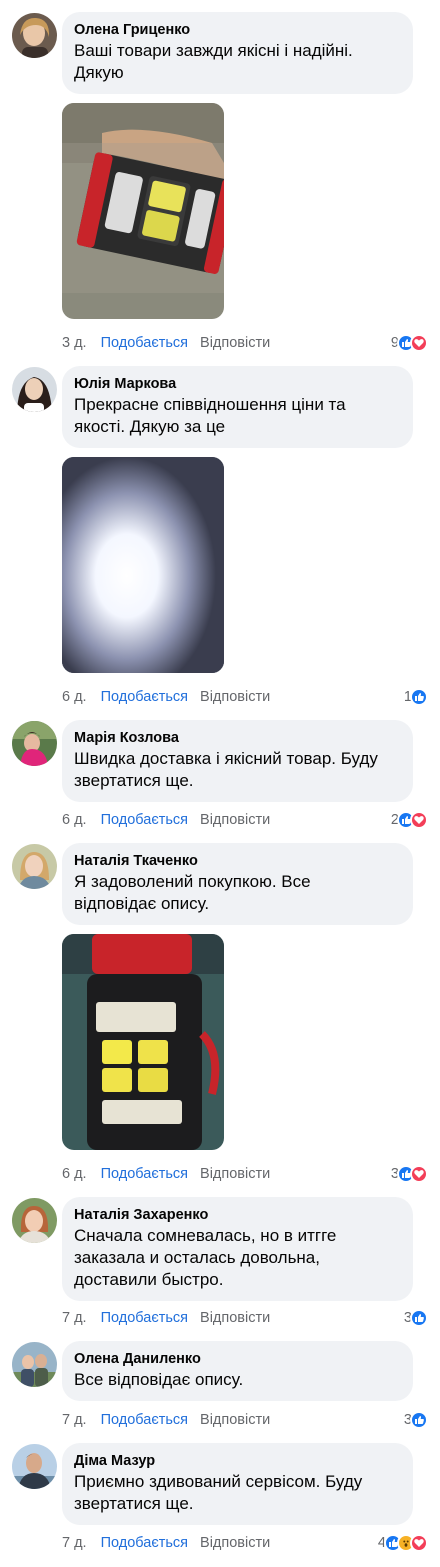 This screenshot has height=1567, width=440. I want to click on comment-bubble: Олена Даниленко Все відповідає опису., so click(237, 1371).